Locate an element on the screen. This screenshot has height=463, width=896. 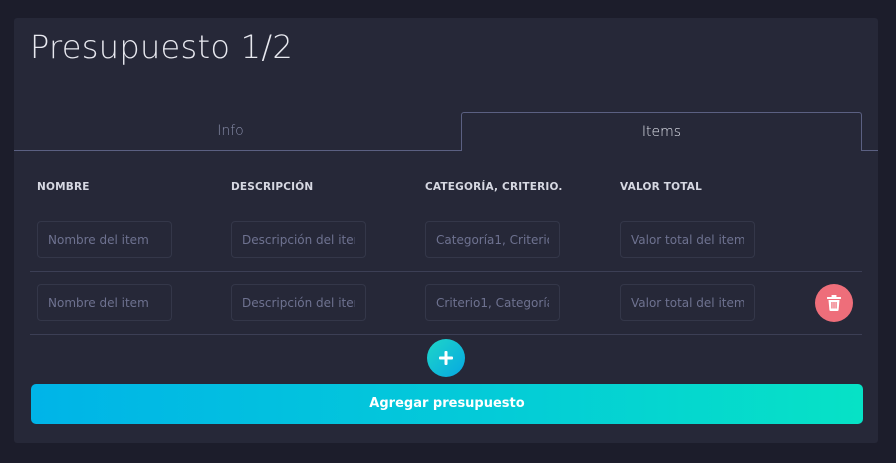
submit-budget-button: Agregar presupuesto is located at coordinates (447, 404).